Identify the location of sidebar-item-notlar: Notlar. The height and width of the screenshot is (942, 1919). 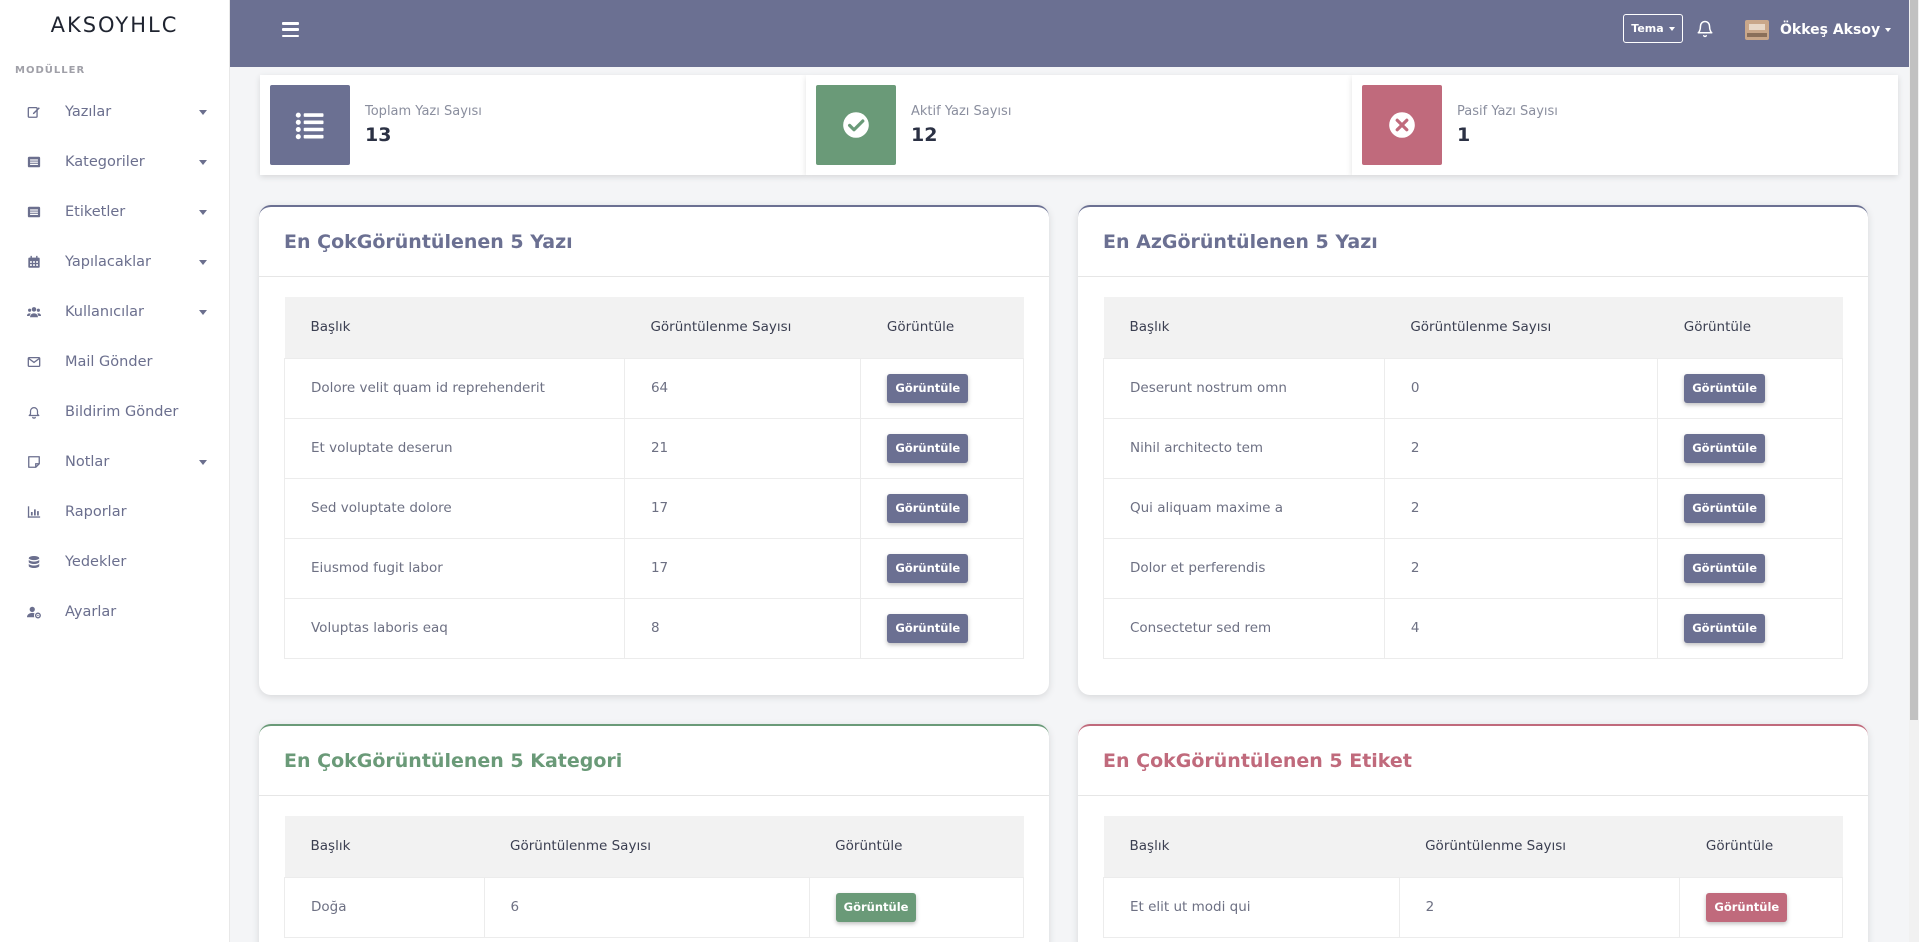
(114, 462).